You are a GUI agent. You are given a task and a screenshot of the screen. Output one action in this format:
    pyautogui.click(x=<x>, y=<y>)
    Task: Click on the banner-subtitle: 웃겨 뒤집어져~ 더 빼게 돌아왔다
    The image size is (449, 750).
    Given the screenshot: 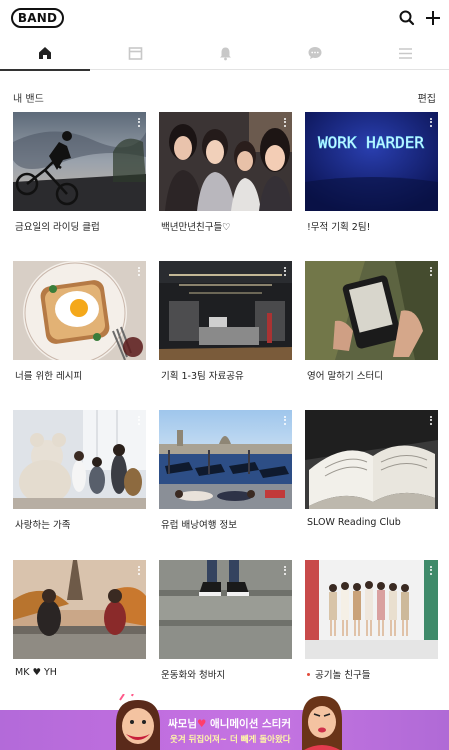 What is the action you would take?
    pyautogui.click(x=230, y=740)
    